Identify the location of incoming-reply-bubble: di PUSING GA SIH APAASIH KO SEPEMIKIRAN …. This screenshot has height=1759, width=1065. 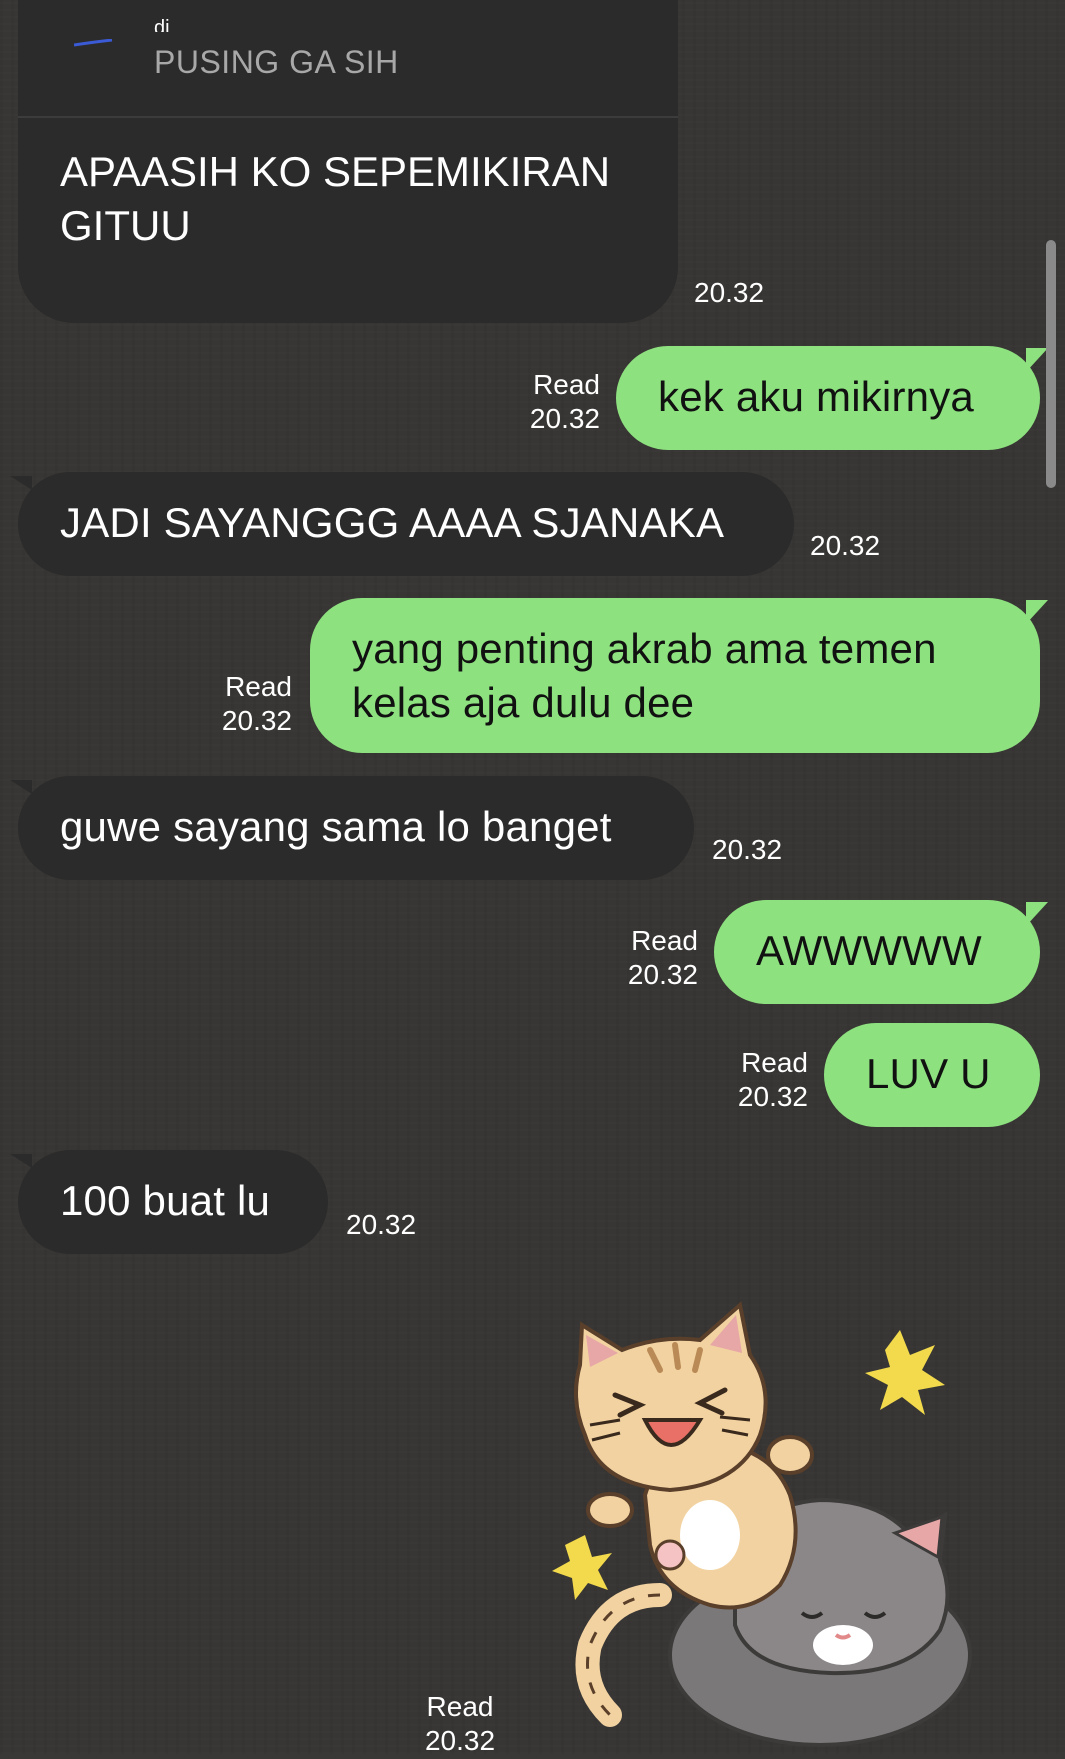
(348, 161).